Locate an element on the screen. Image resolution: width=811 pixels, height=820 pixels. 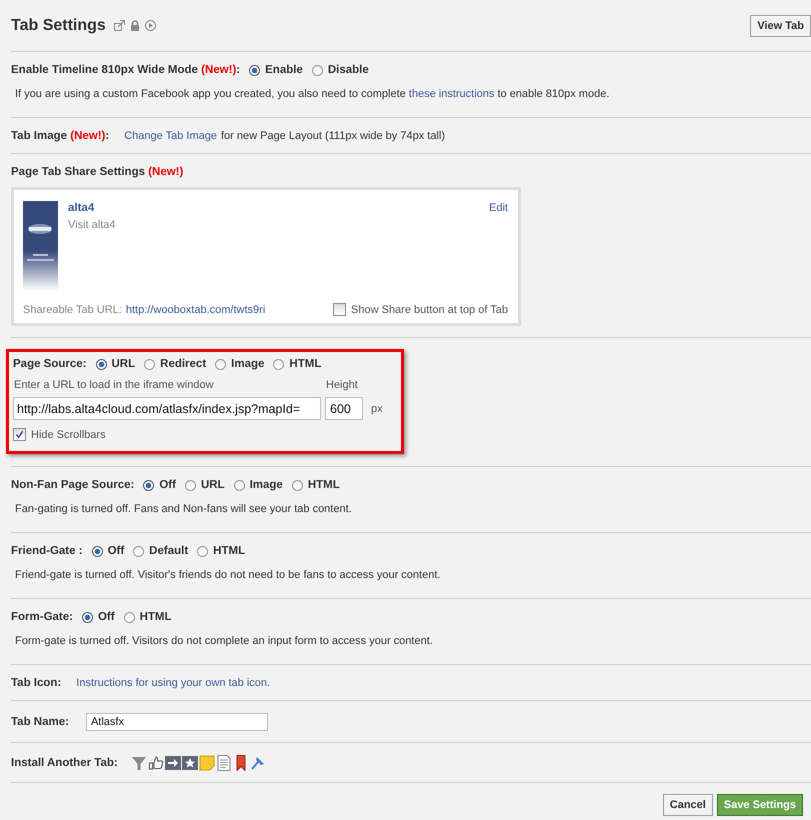
field-label: Tab Name: is located at coordinates (40, 722).